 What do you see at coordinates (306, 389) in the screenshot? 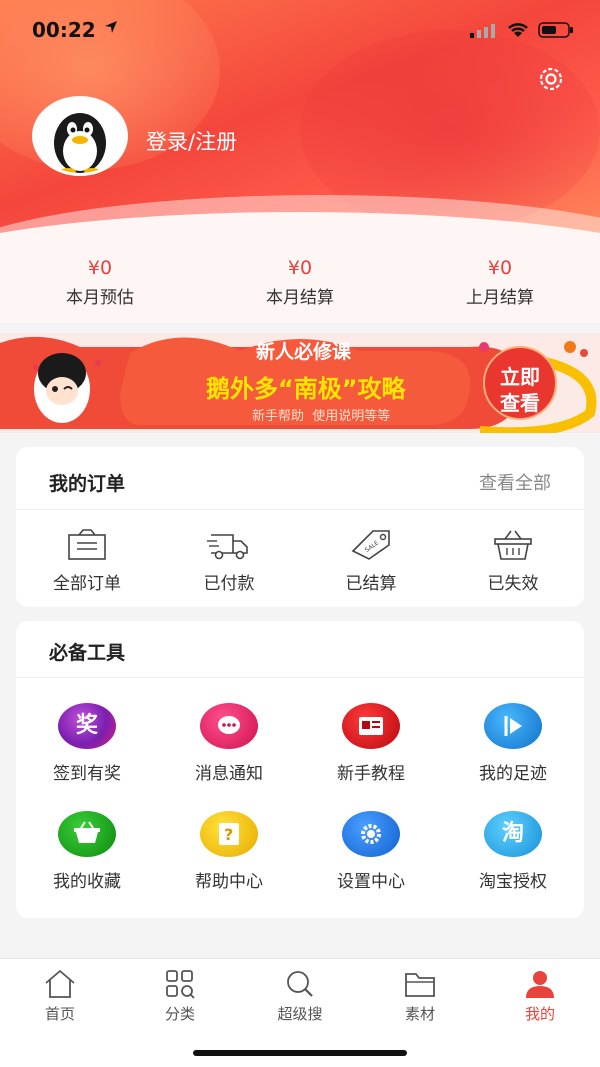
I see `banner-headline: 鹅外多“南极”攻略` at bounding box center [306, 389].